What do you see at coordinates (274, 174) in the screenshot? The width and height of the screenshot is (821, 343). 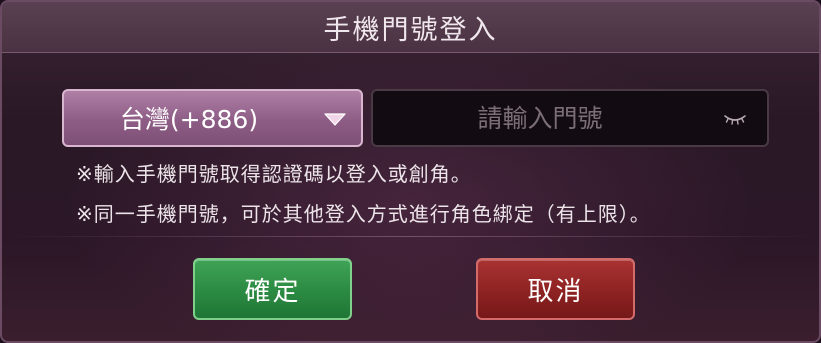 I see `notice-text-1: ※輸入手機門號取得認證碼以登入或創角。` at bounding box center [274, 174].